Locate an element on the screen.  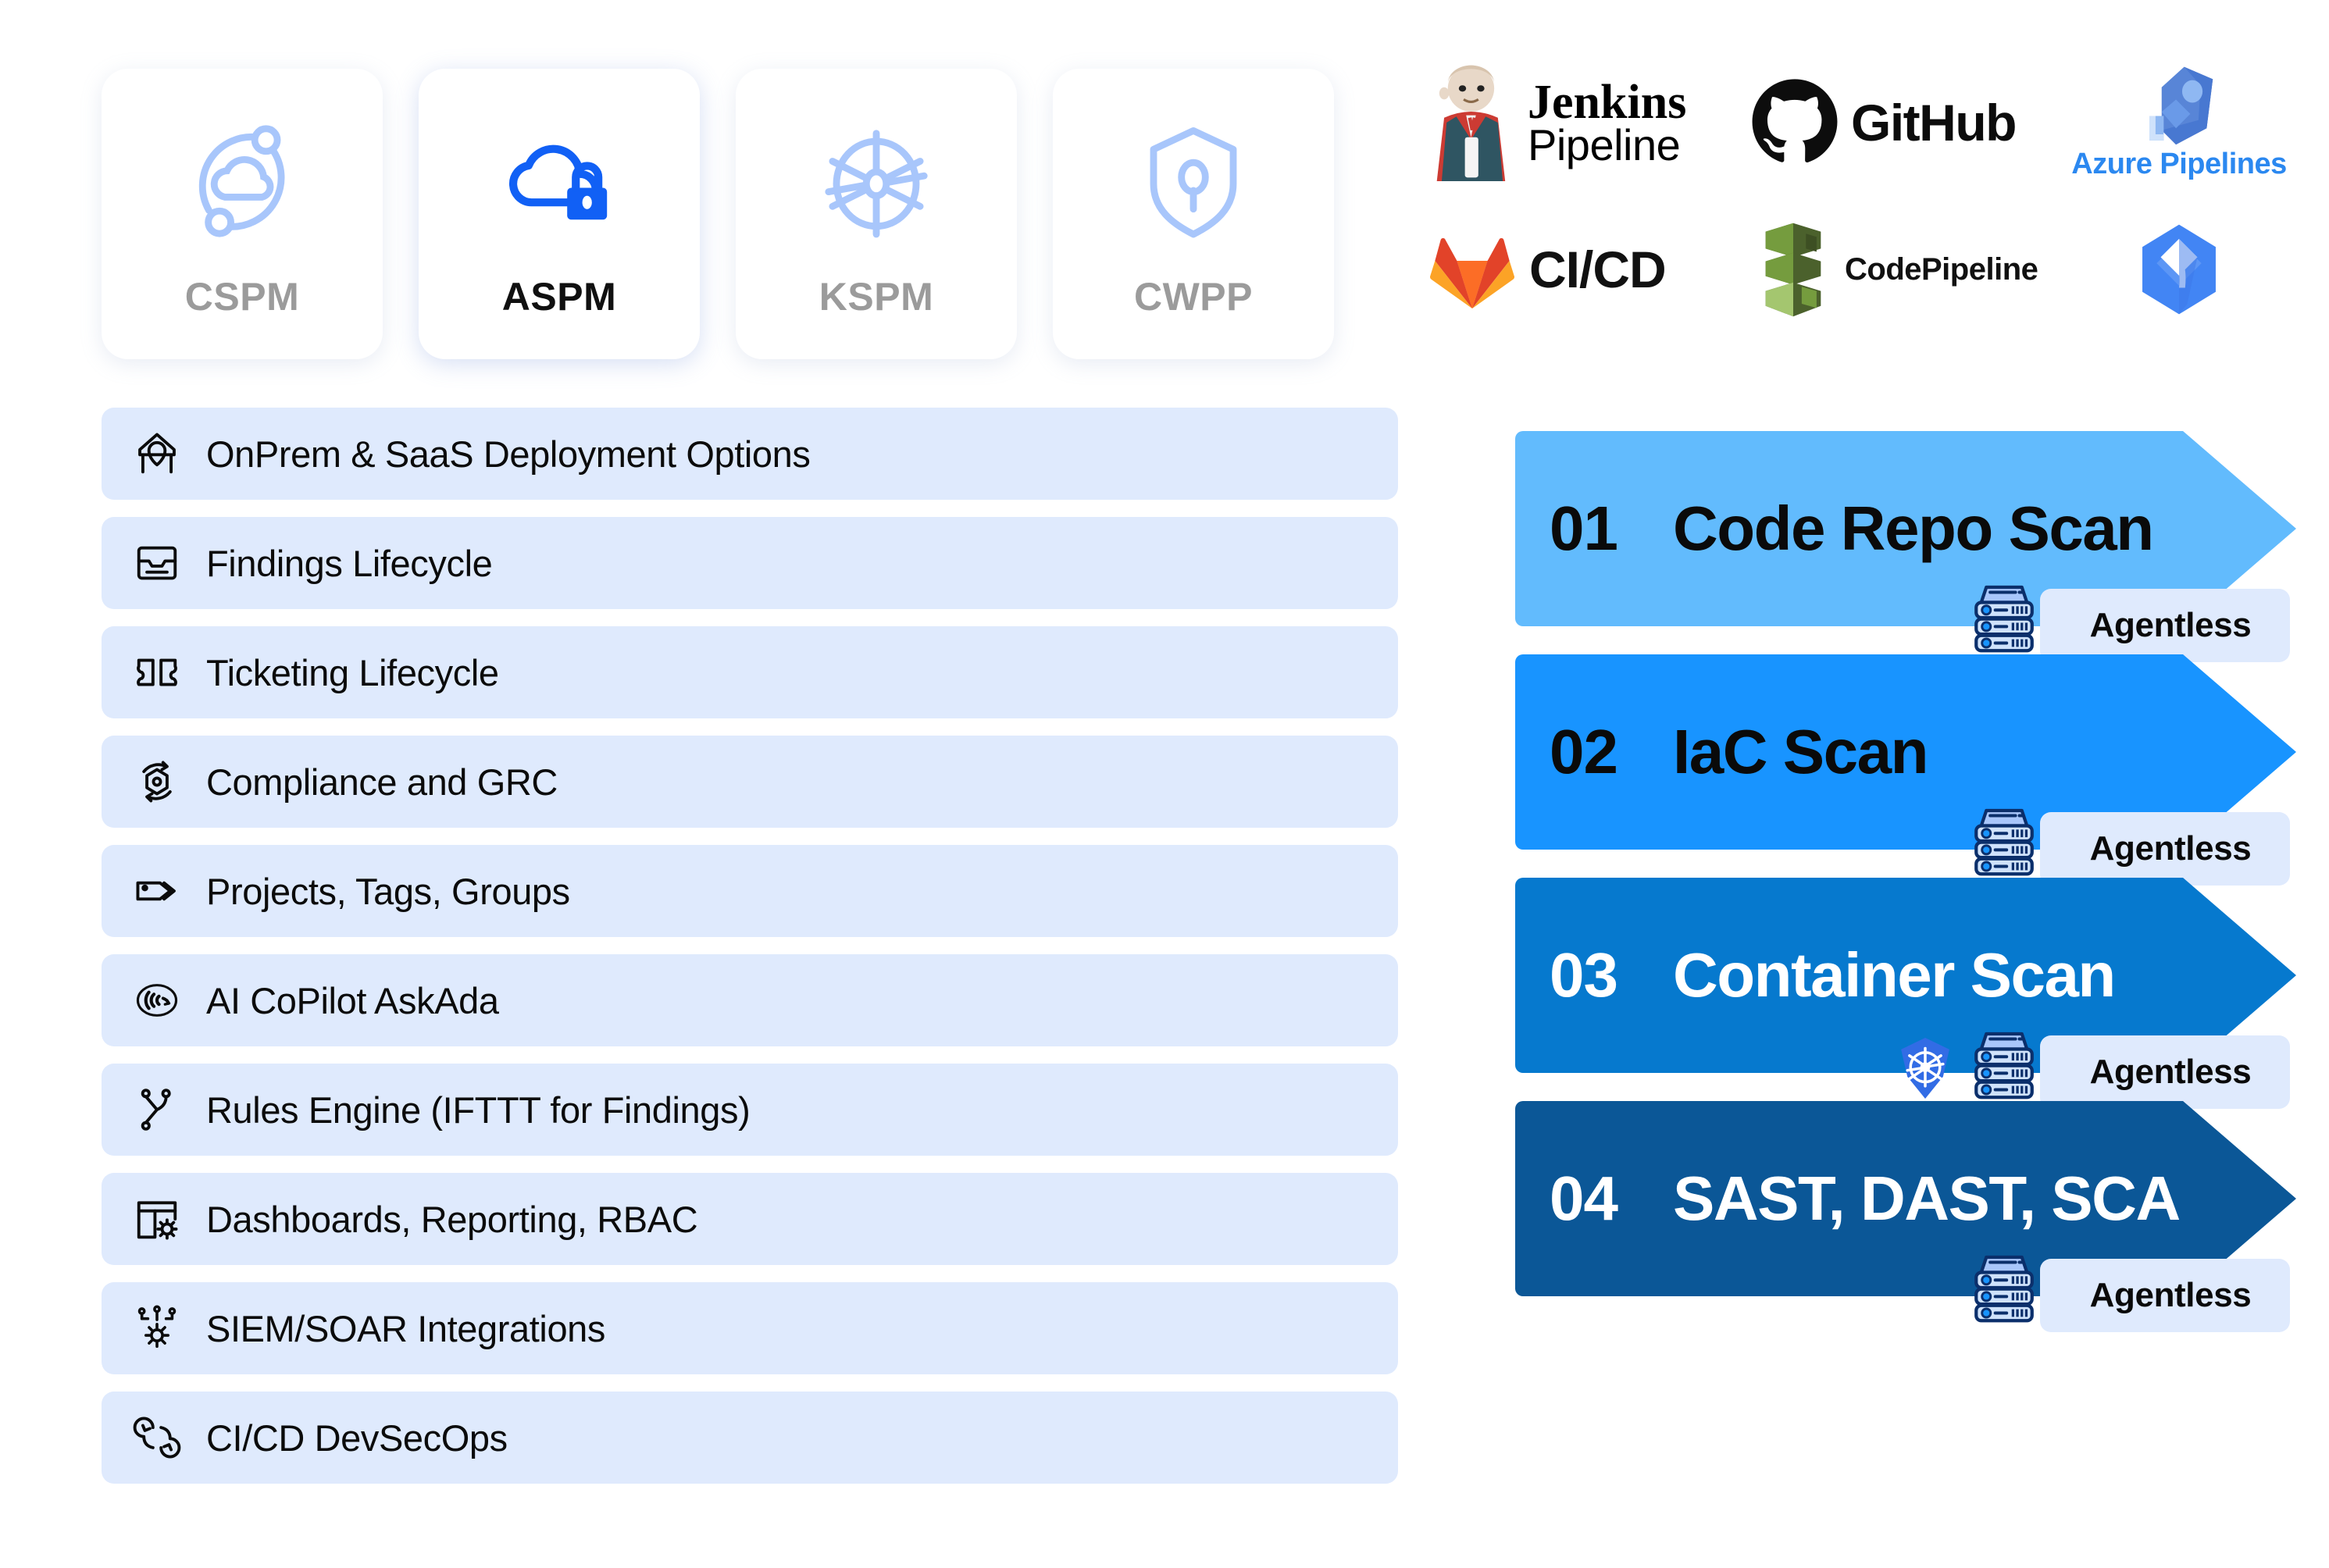
feature-row-siem-soar-integrations: SIEM/SOAR Integrations is located at coordinates (750, 1328).